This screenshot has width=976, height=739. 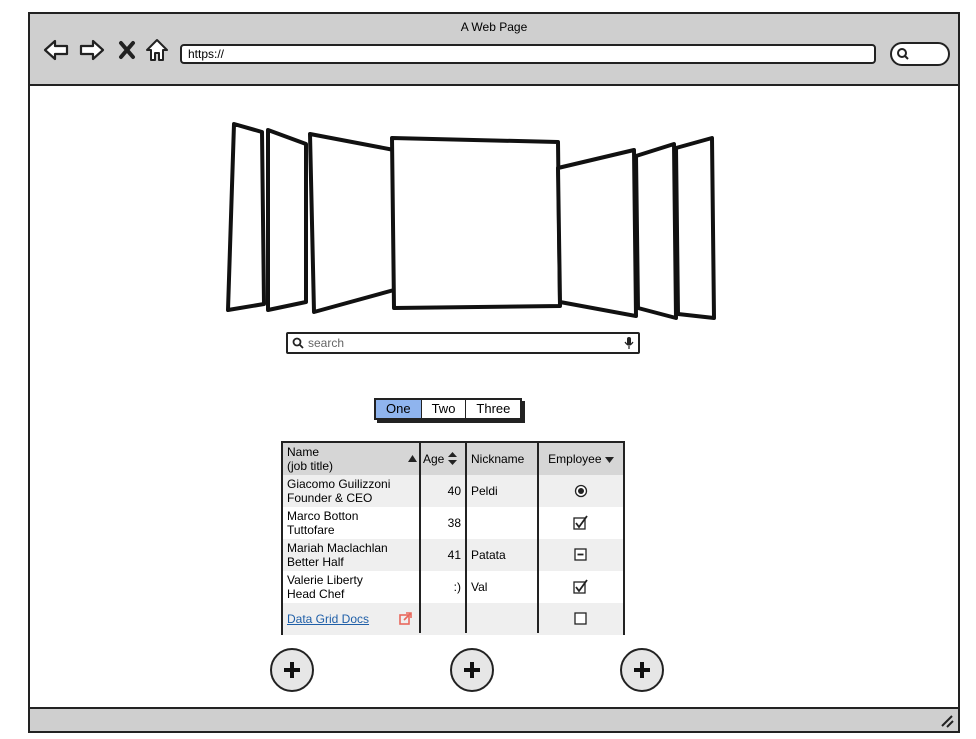 I want to click on search-input: search, so click(x=463, y=343).